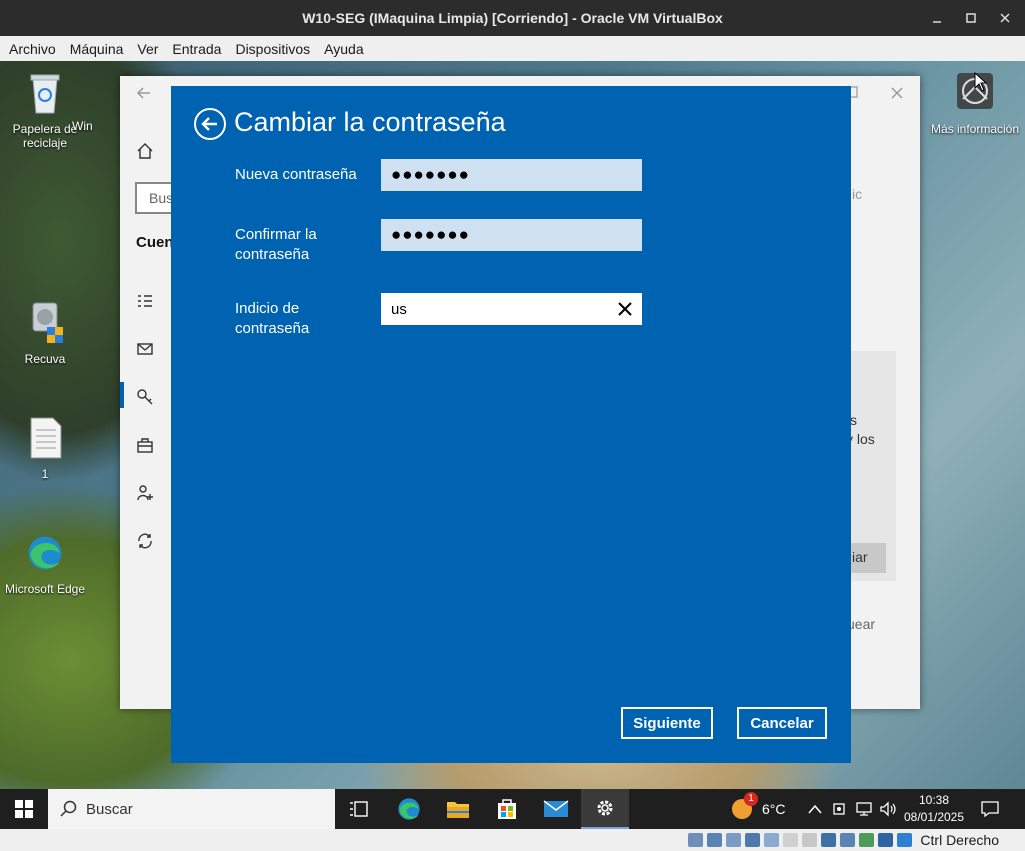 This screenshot has height=851, width=1025. What do you see at coordinates (45, 359) in the screenshot?
I see `recuva-label: Recuva` at bounding box center [45, 359].